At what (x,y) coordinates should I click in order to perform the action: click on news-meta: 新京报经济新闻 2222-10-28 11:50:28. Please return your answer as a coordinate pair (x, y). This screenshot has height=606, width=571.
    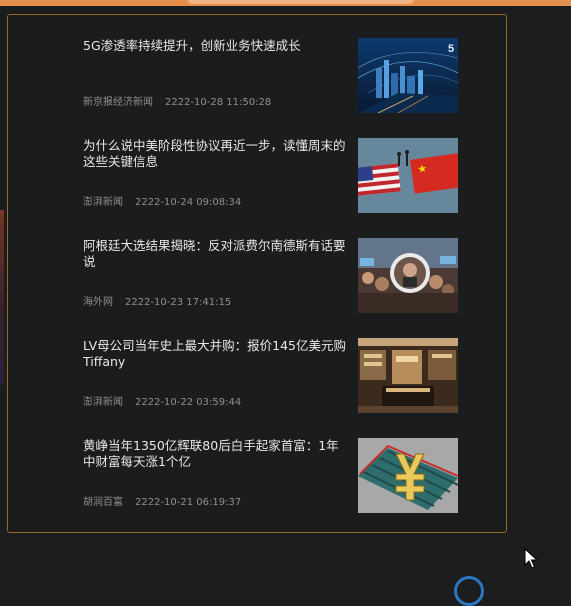
    Looking at the image, I should click on (177, 103).